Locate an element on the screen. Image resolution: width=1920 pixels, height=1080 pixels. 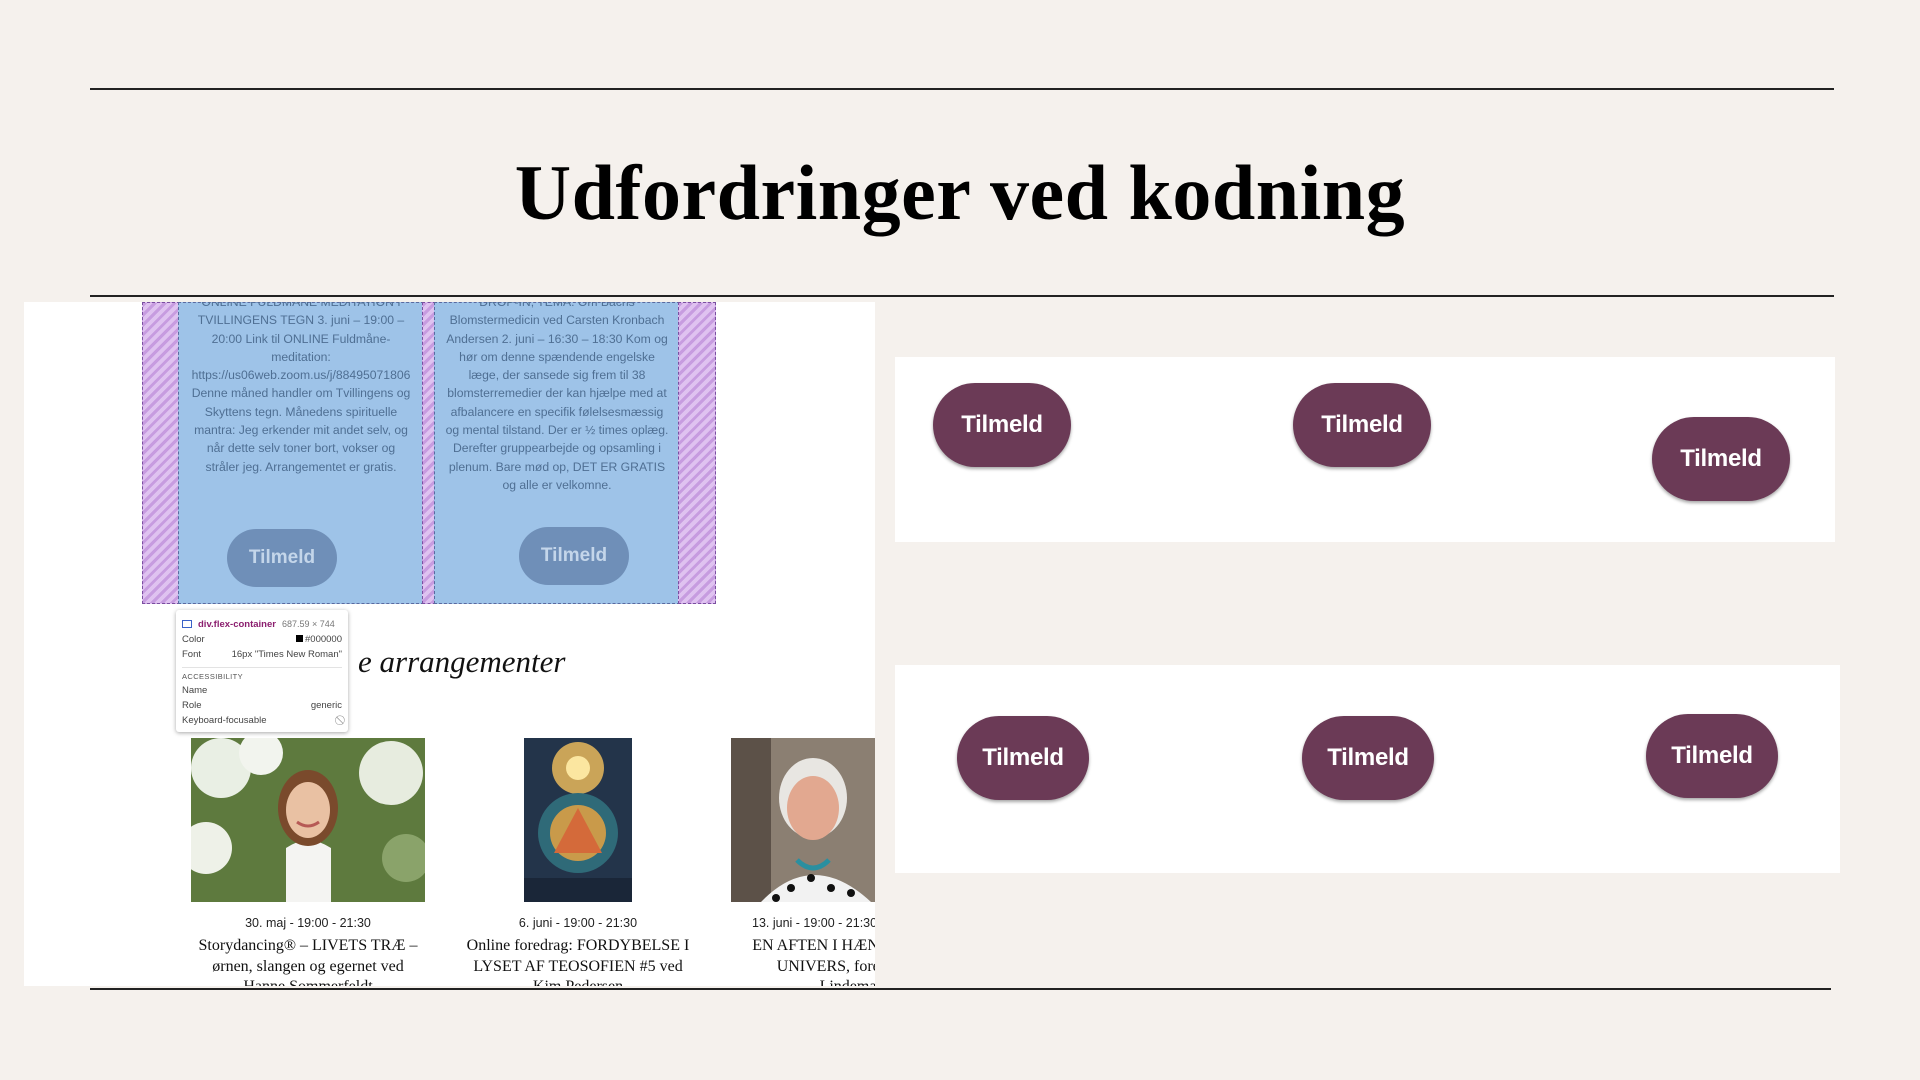
top-rule is located at coordinates (962, 89).